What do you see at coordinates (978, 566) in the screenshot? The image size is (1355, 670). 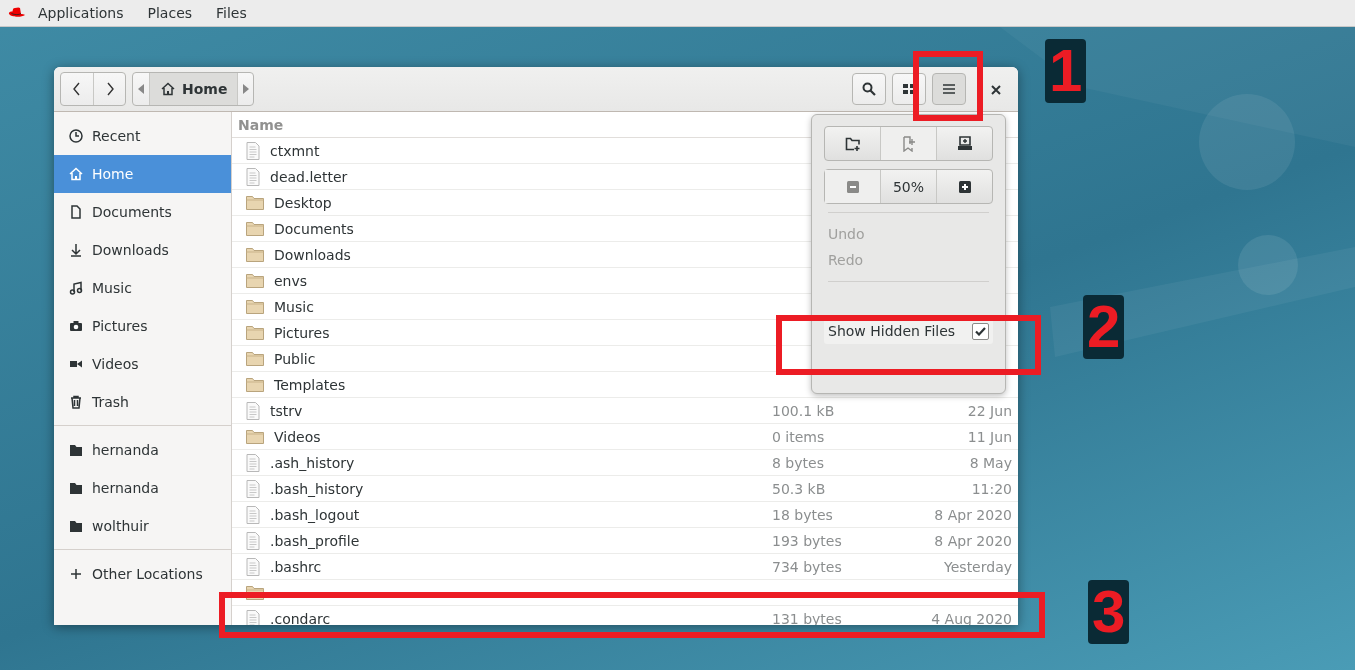 I see `file-modified: Yesterday` at bounding box center [978, 566].